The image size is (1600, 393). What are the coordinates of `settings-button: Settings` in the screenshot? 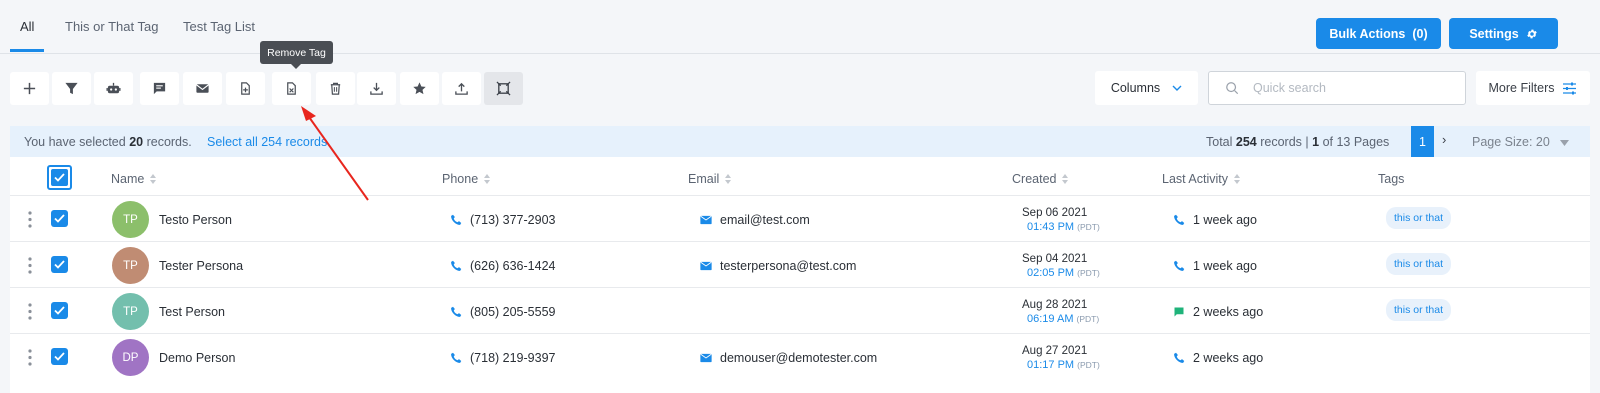 It's located at (1503, 33).